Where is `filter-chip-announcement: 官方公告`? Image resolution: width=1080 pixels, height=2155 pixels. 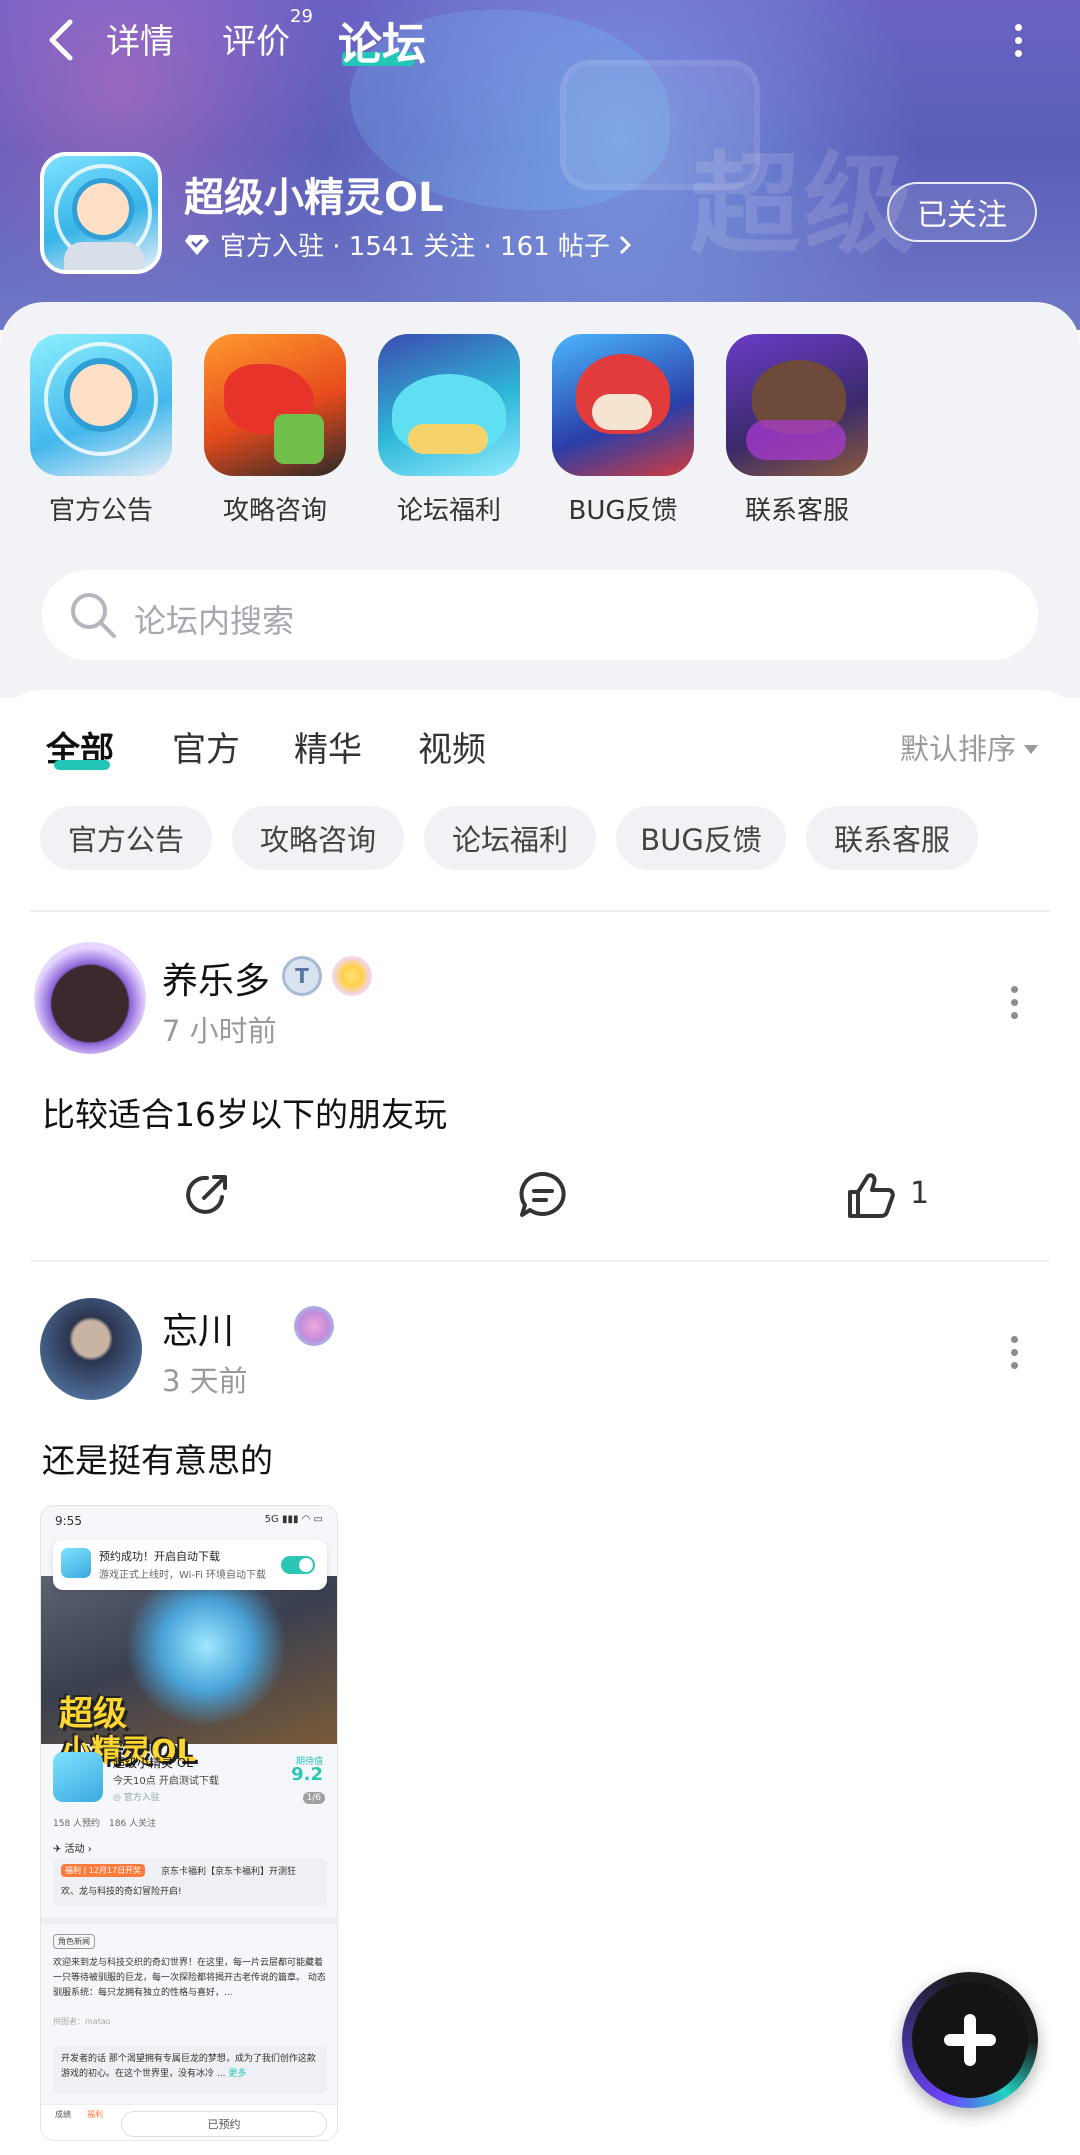 filter-chip-announcement: 官方公告 is located at coordinates (126, 838).